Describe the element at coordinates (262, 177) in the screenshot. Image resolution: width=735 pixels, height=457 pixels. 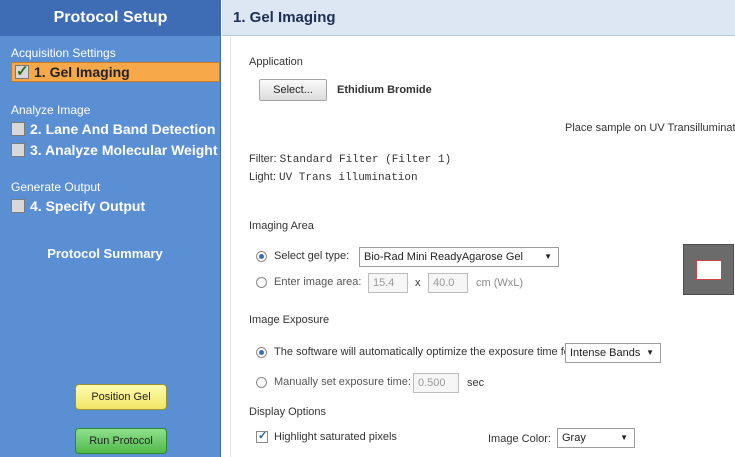
I see `light-label: Light:` at that location.